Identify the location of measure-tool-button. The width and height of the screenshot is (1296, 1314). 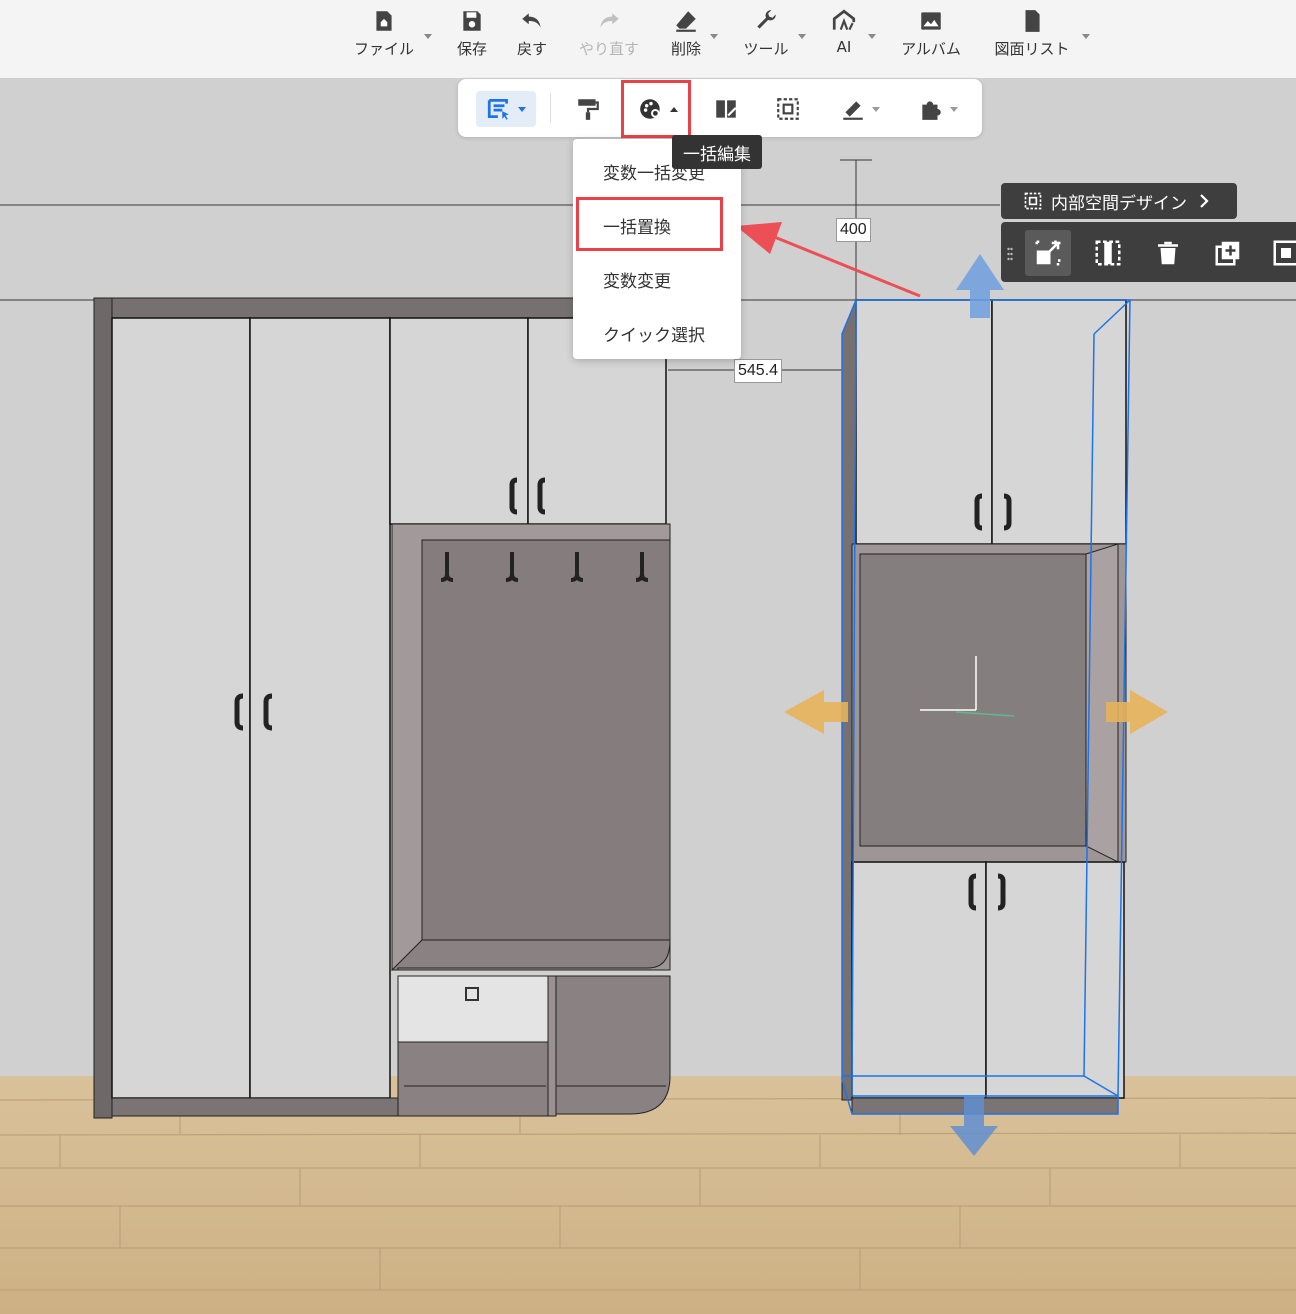
(860, 109).